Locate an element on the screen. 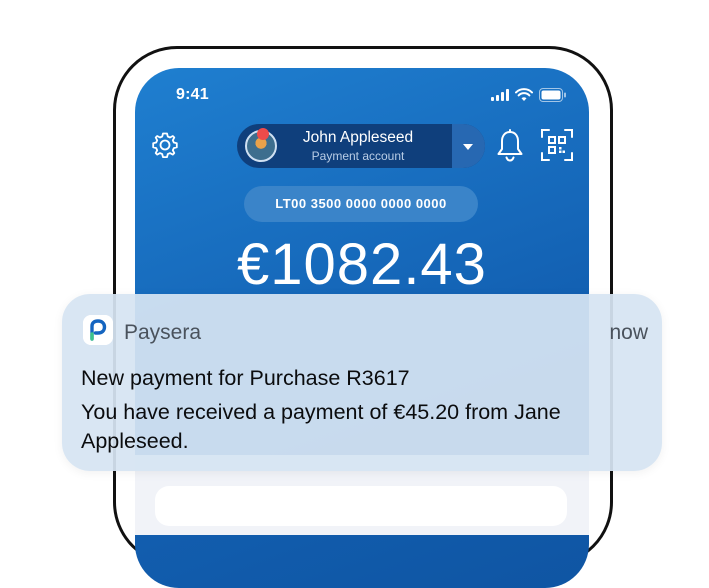 This screenshot has width=709, height=588. qr-code-icon is located at coordinates (557, 145).